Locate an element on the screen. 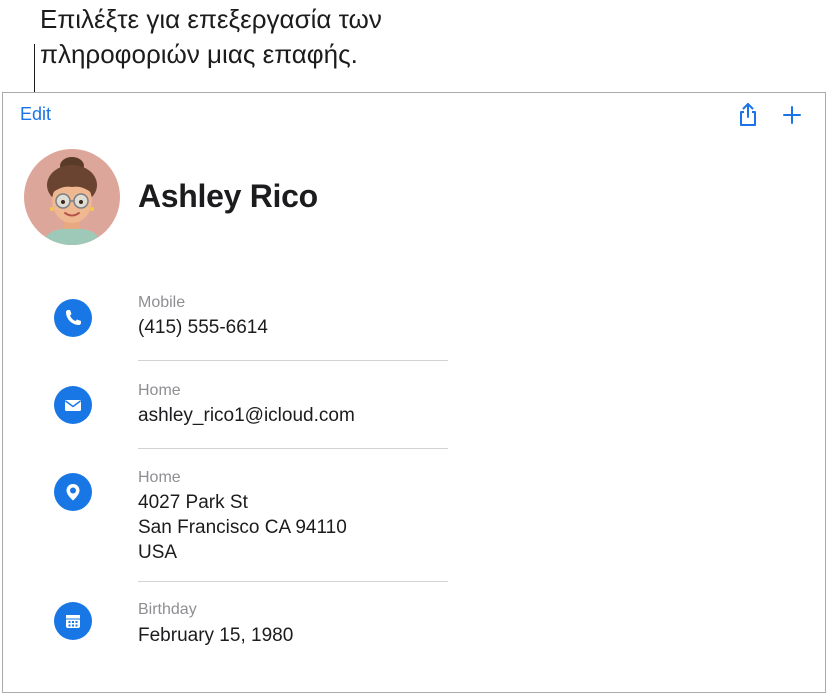  email-label: Home is located at coordinates (159, 390).